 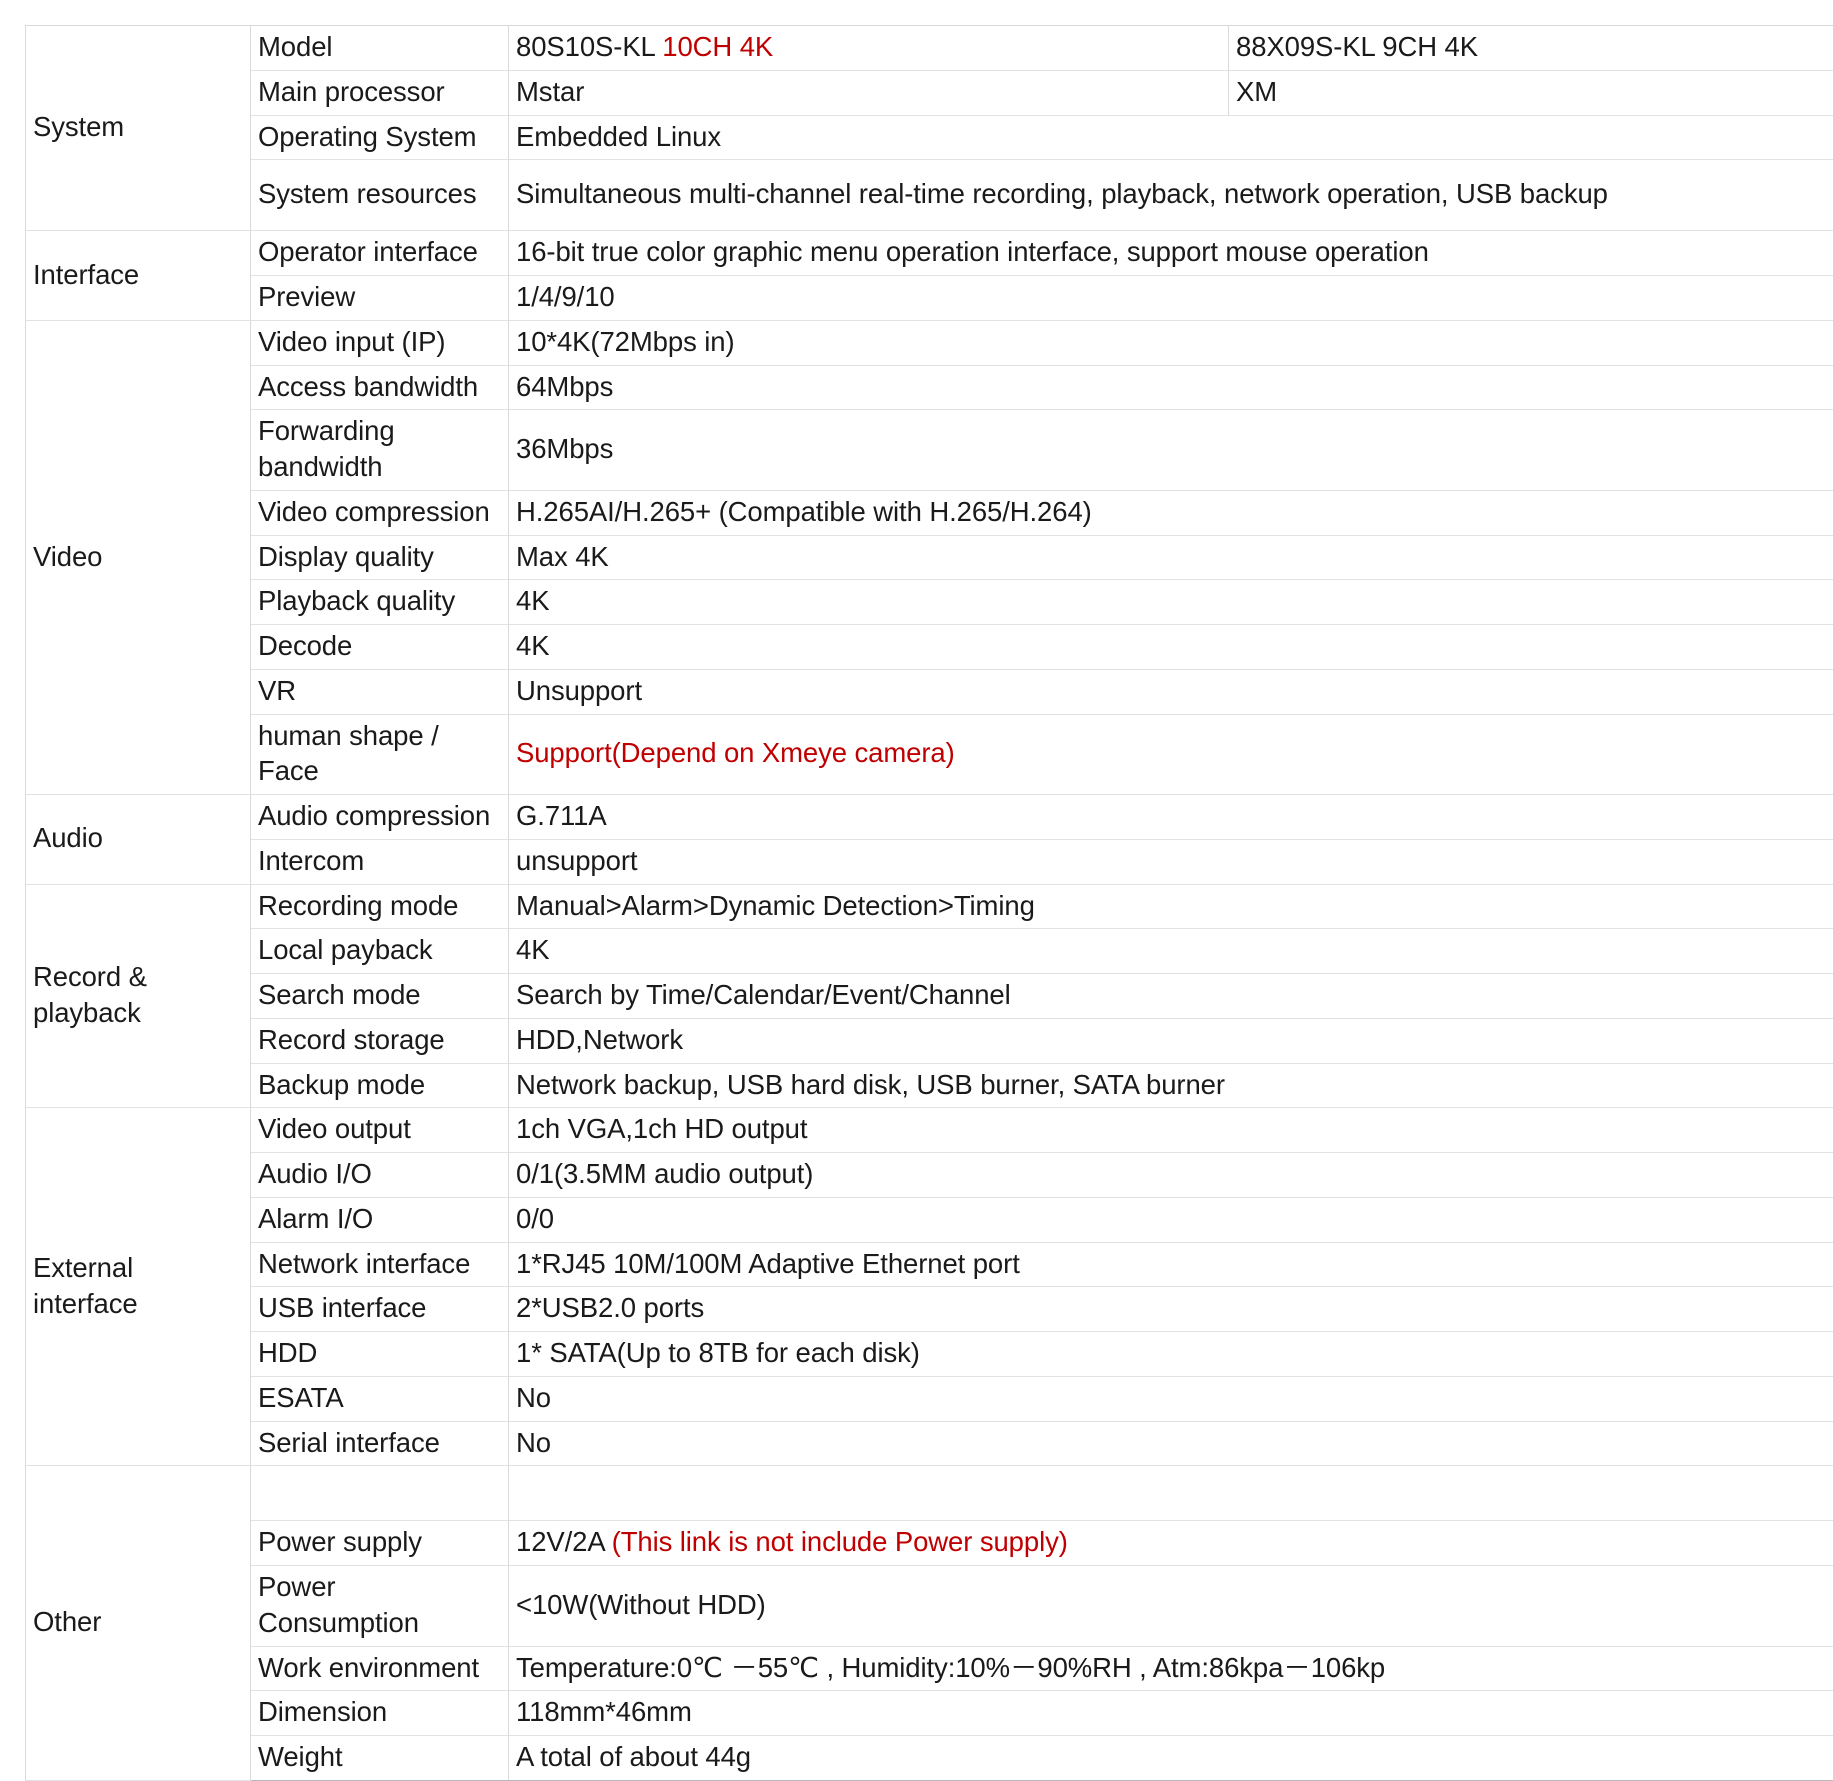 What do you see at coordinates (380, 906) in the screenshot?
I see `spec-name-cell: Recording mode` at bounding box center [380, 906].